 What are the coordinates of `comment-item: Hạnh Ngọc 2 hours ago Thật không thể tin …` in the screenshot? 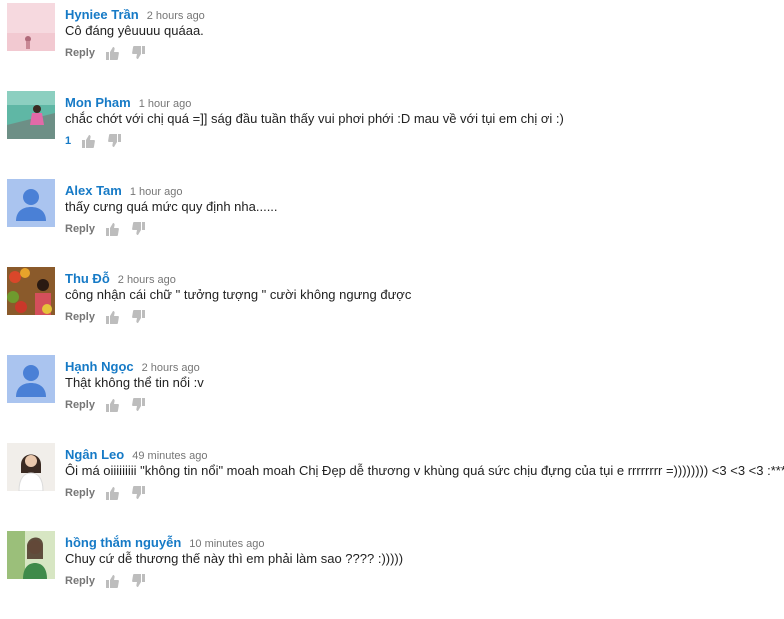 It's located at (392, 399).